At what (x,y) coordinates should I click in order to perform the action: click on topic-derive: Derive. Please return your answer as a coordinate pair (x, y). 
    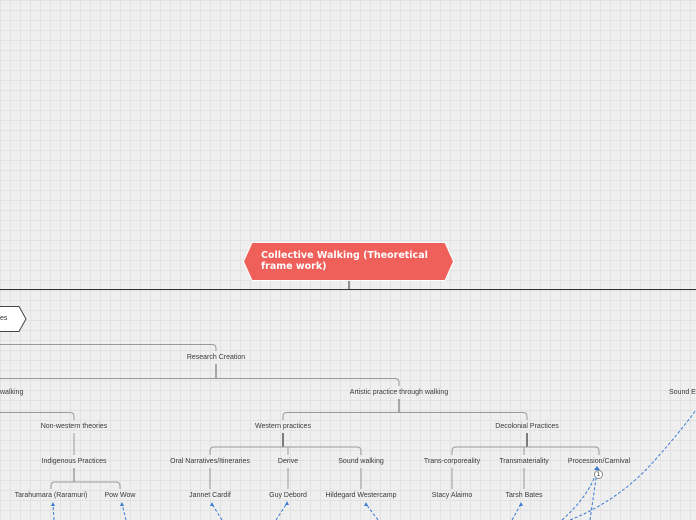
    Looking at the image, I should click on (288, 461).